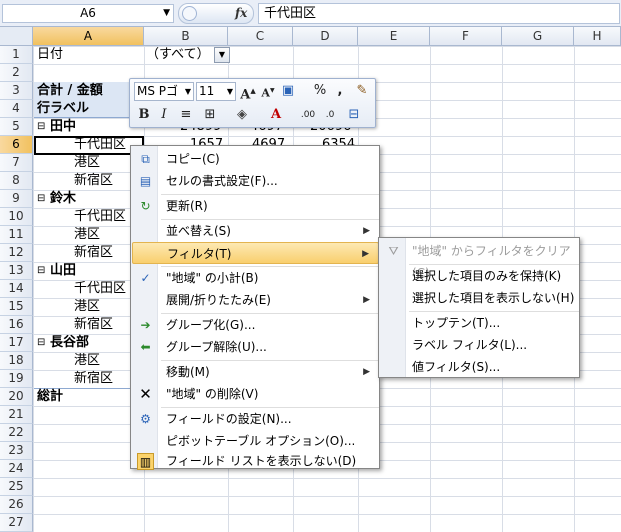 This screenshot has height=532, width=621. I want to click on name-box: A6 ▼, so click(88, 13).